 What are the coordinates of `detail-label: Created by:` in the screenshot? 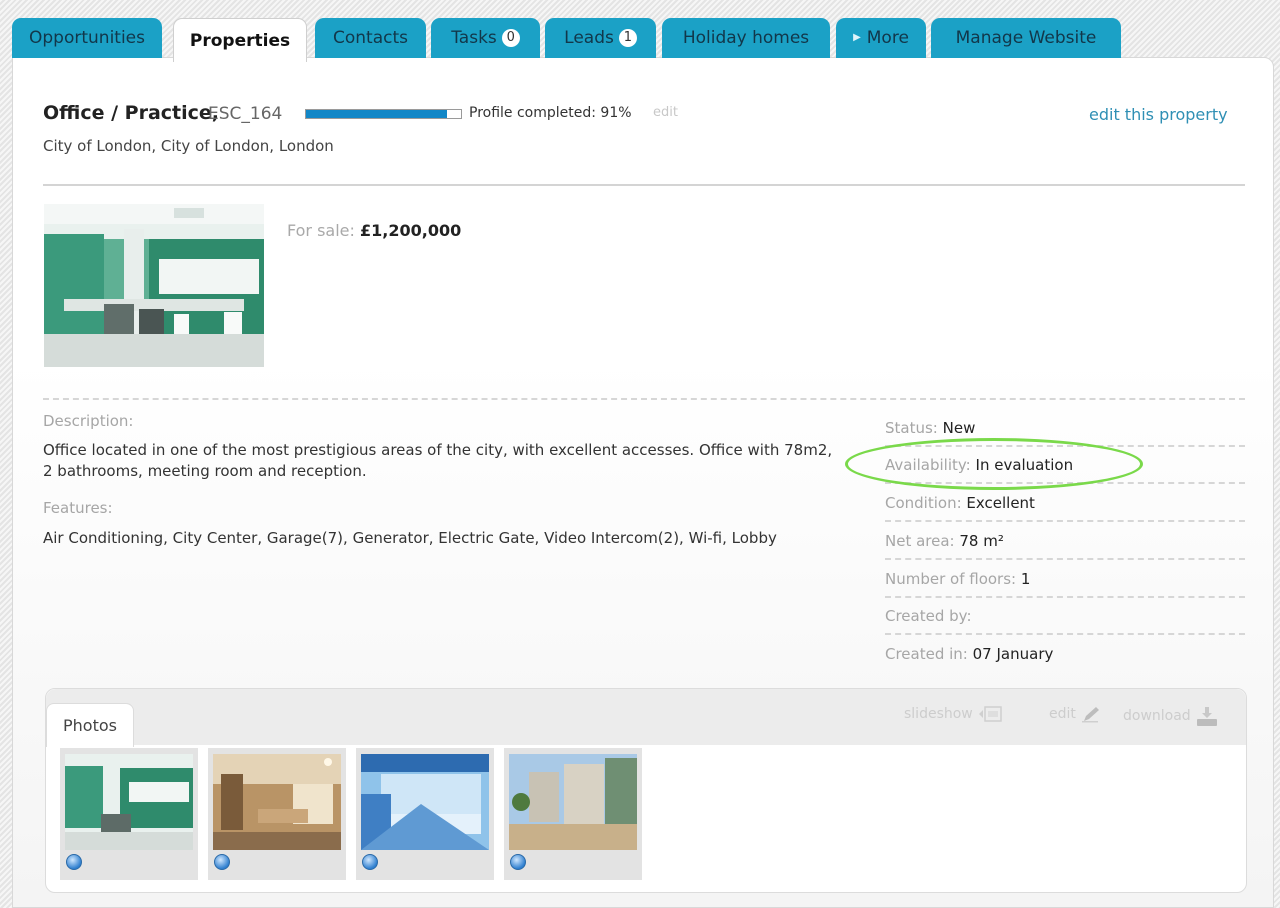 It's located at (928, 616).